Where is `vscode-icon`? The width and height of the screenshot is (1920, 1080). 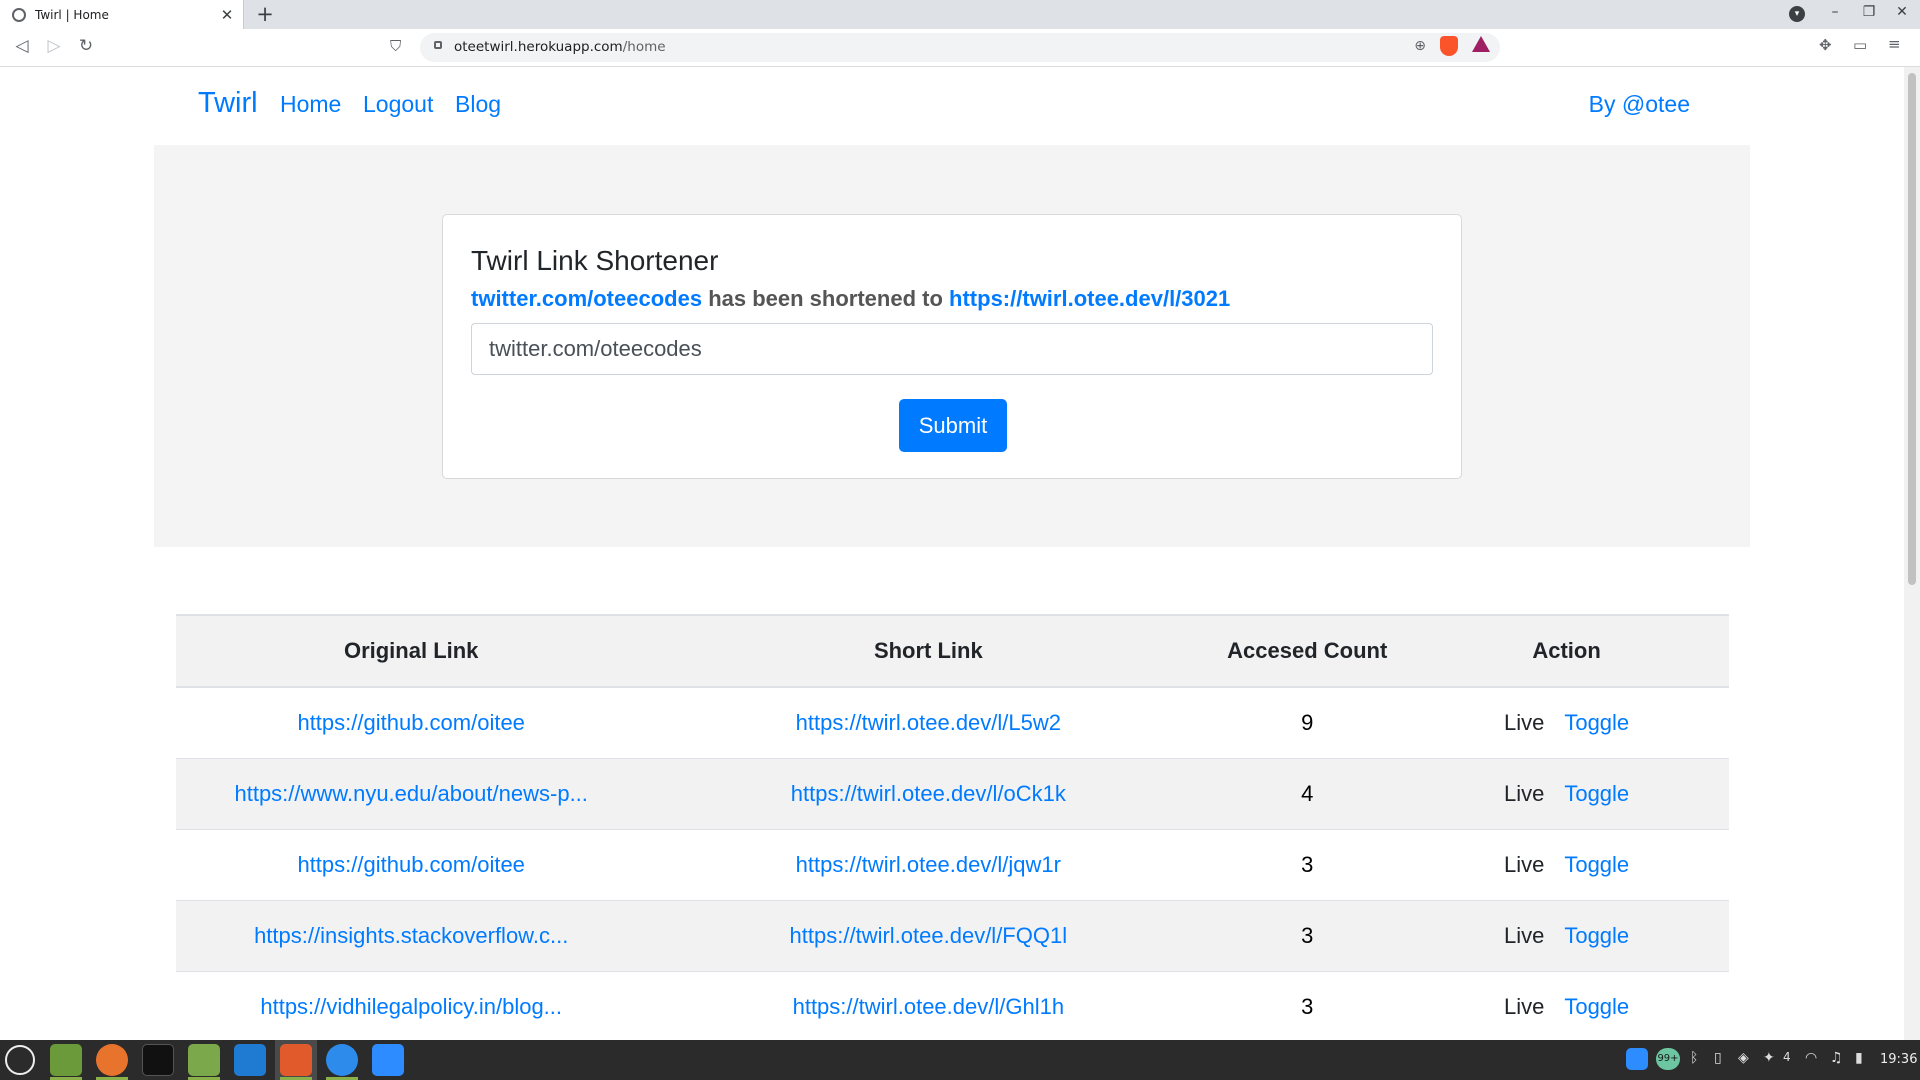 vscode-icon is located at coordinates (250, 1060).